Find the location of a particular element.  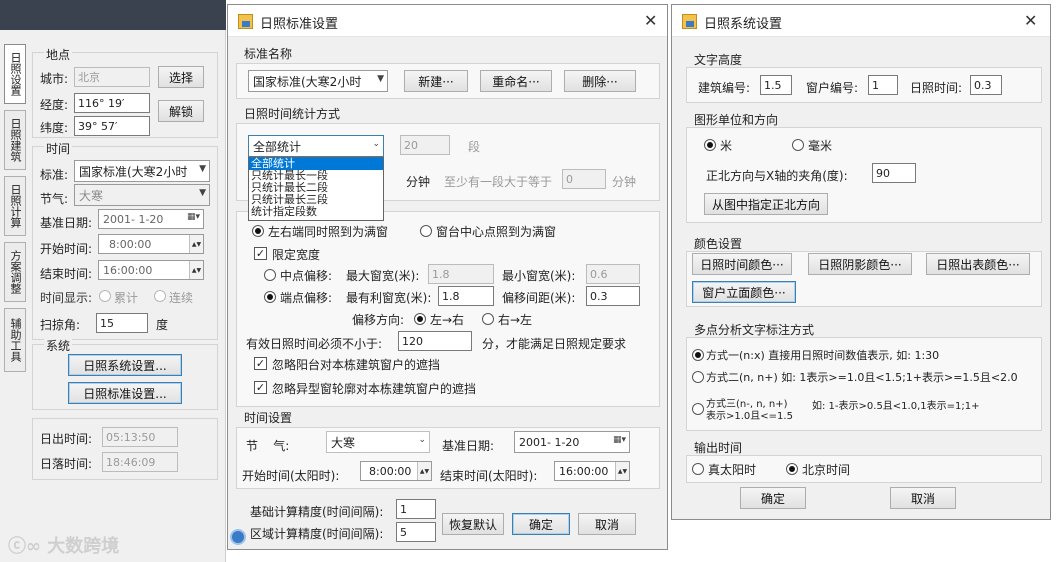

std-end-time-field: 16:00:00 ▲▼ is located at coordinates (592, 471).